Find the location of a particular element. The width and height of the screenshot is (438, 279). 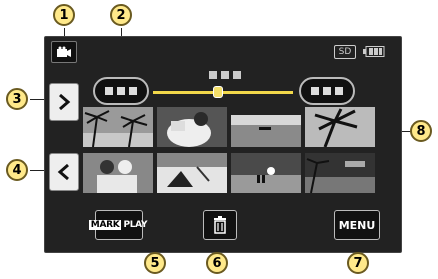

next-page-button is located at coordinates (64, 102).